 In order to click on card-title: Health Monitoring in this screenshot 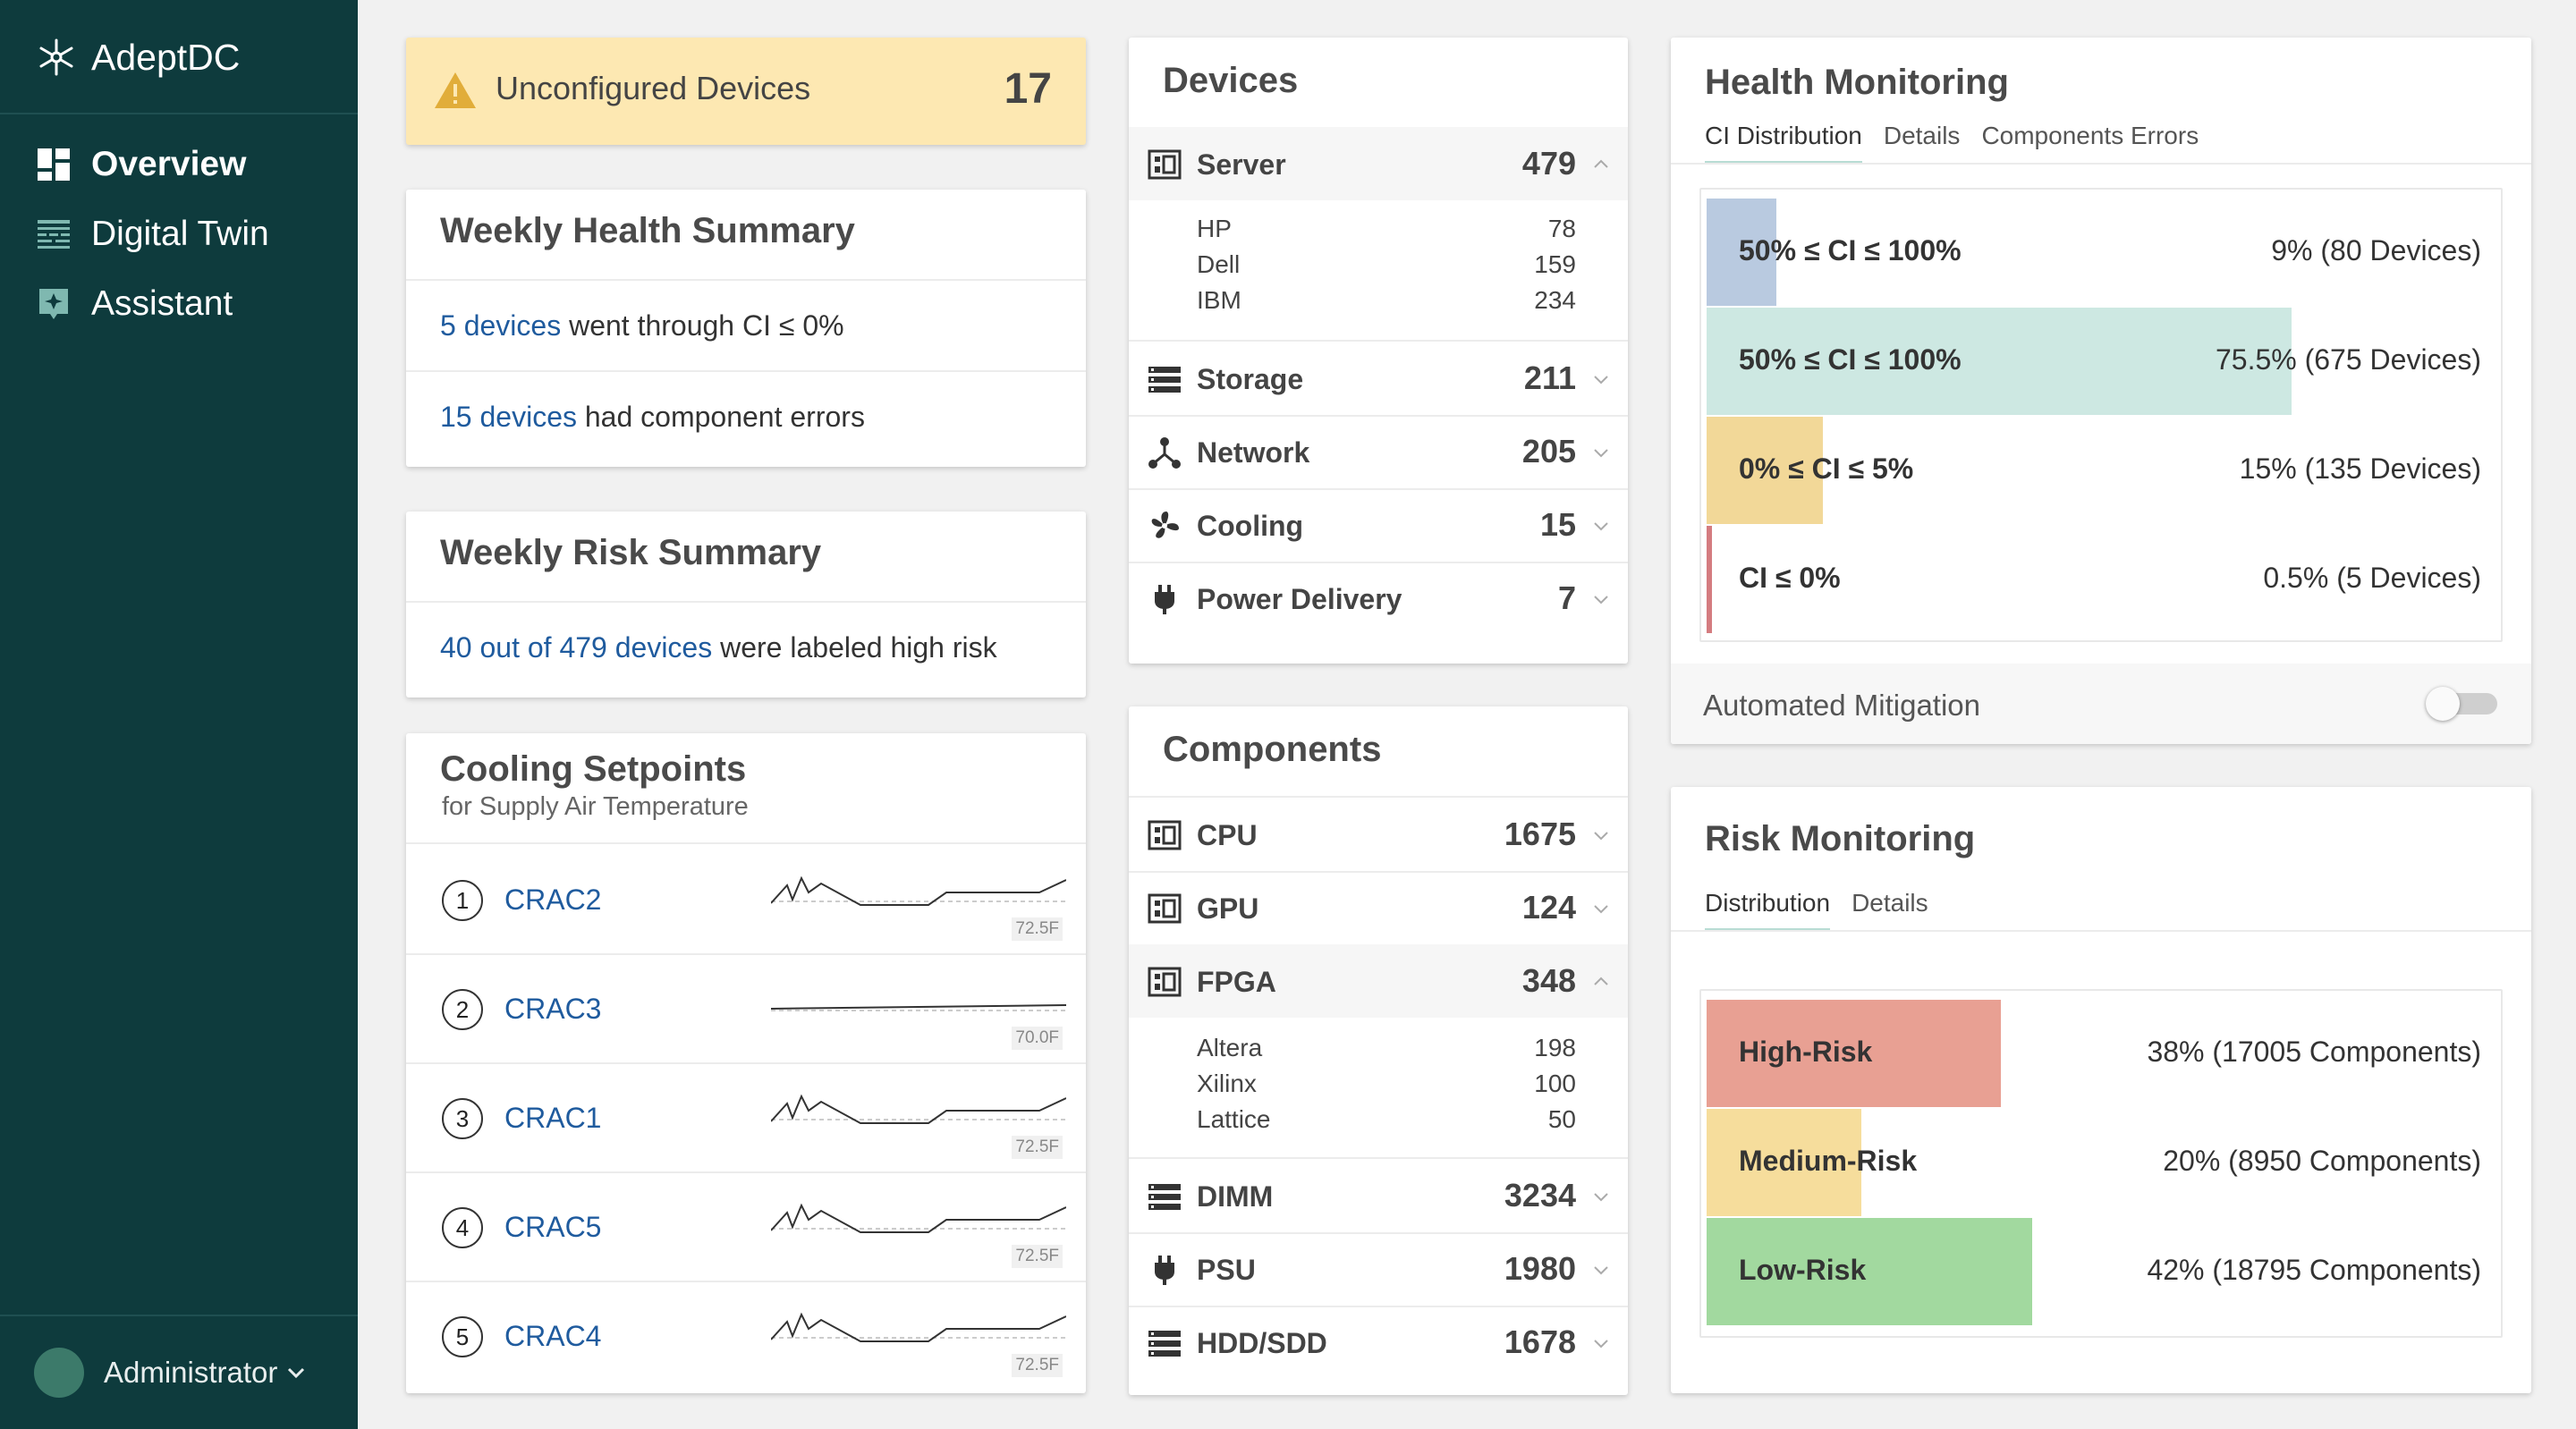, I will do `click(1857, 82)`.